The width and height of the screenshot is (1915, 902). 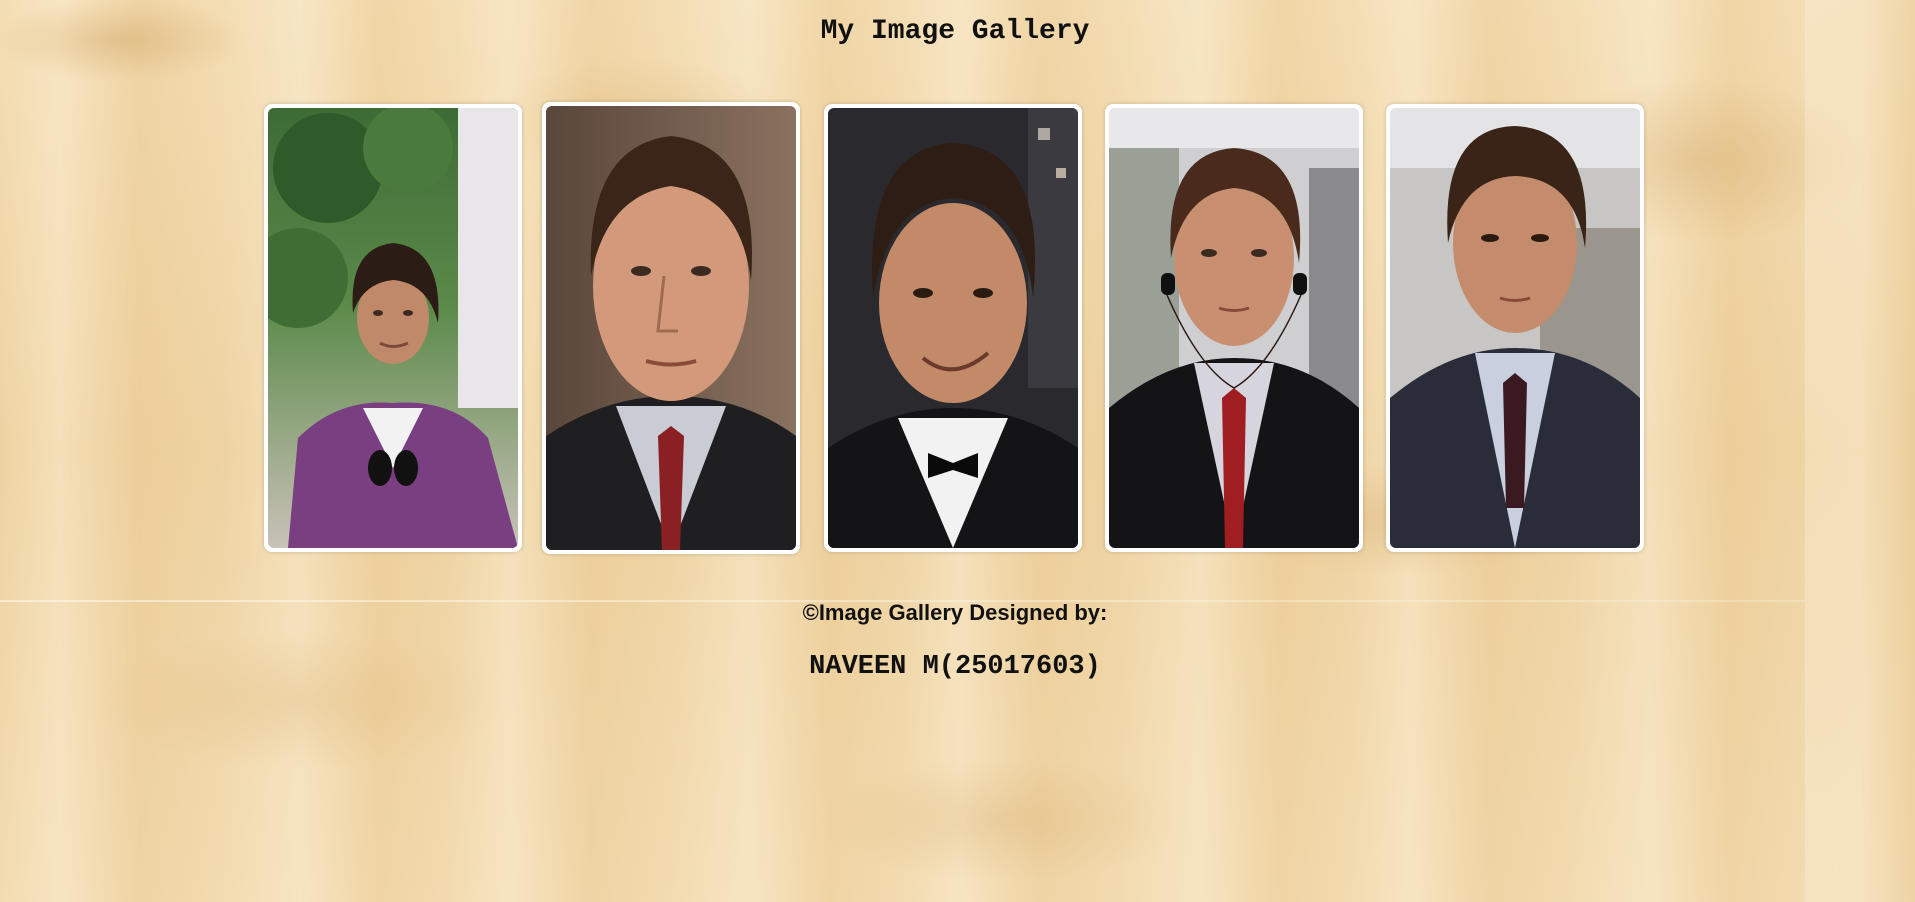 I want to click on footer-author: NAVEEN M(25017603), so click(x=955, y=667).